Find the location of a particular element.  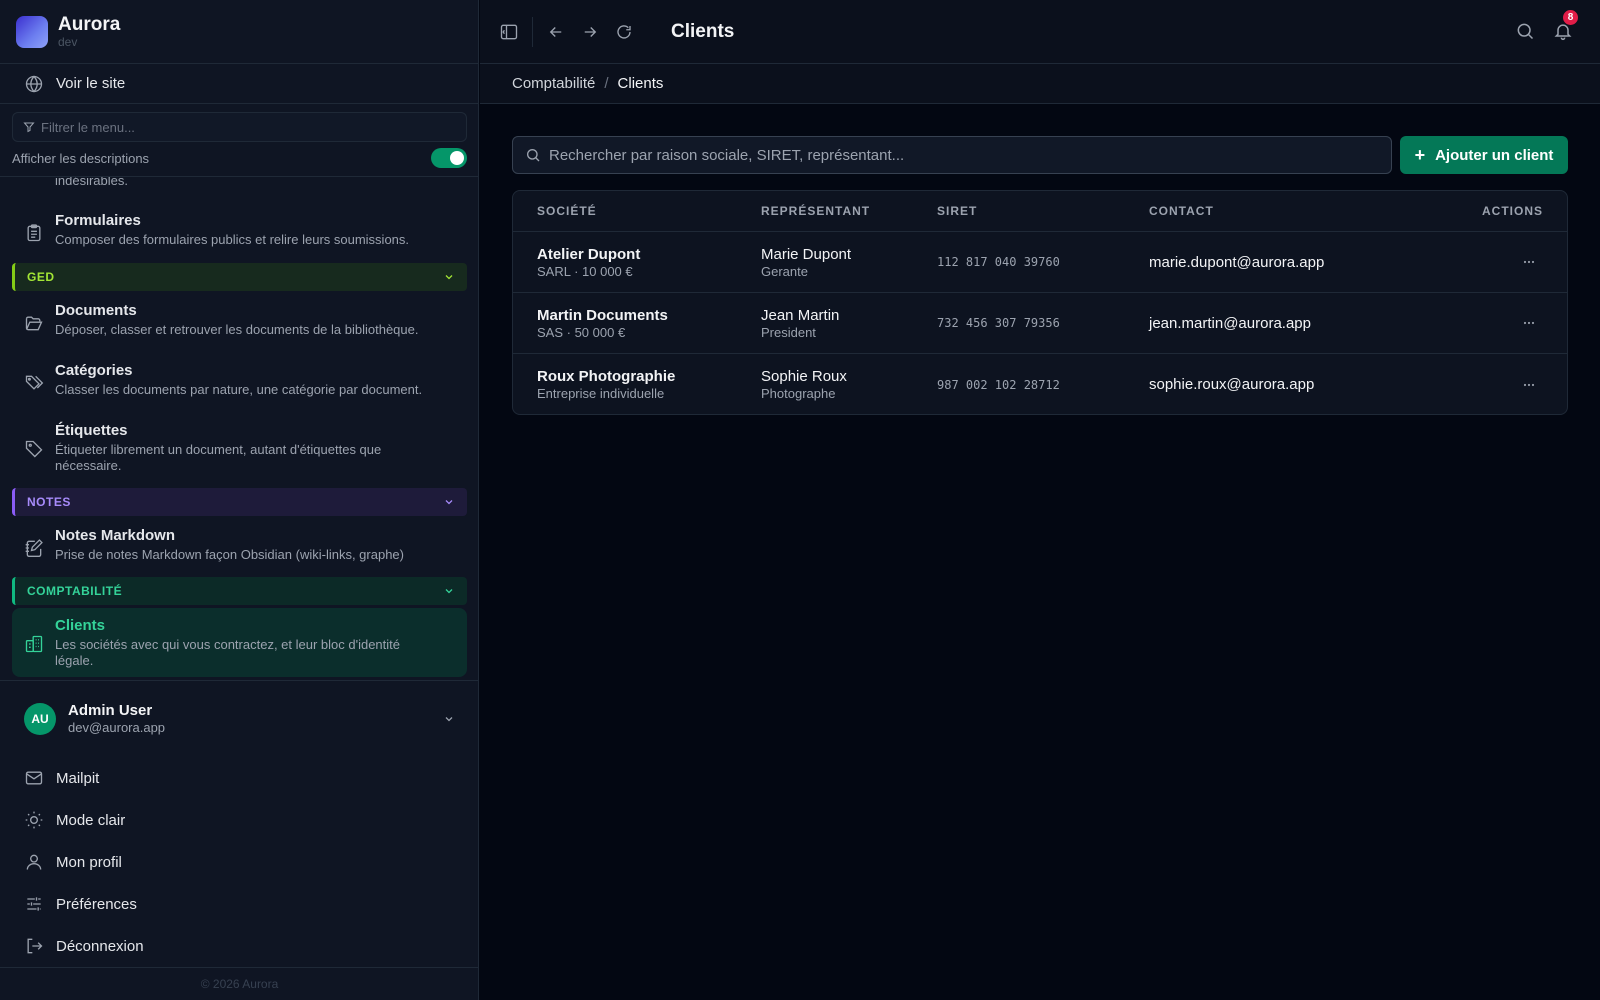

contact-email: marie.dupont@aurora.app is located at coordinates (1236, 262).